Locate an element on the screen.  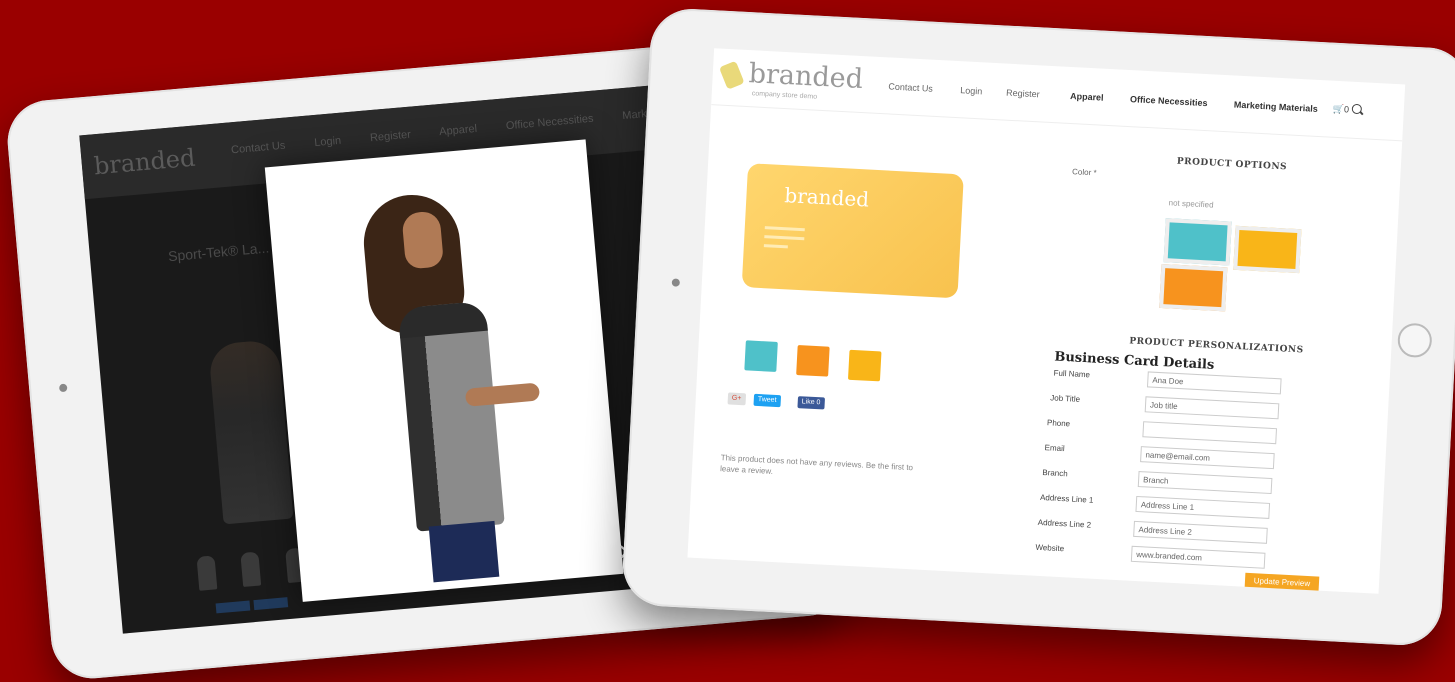
nav-contact-us: Contact Us is located at coordinates (910, 87).